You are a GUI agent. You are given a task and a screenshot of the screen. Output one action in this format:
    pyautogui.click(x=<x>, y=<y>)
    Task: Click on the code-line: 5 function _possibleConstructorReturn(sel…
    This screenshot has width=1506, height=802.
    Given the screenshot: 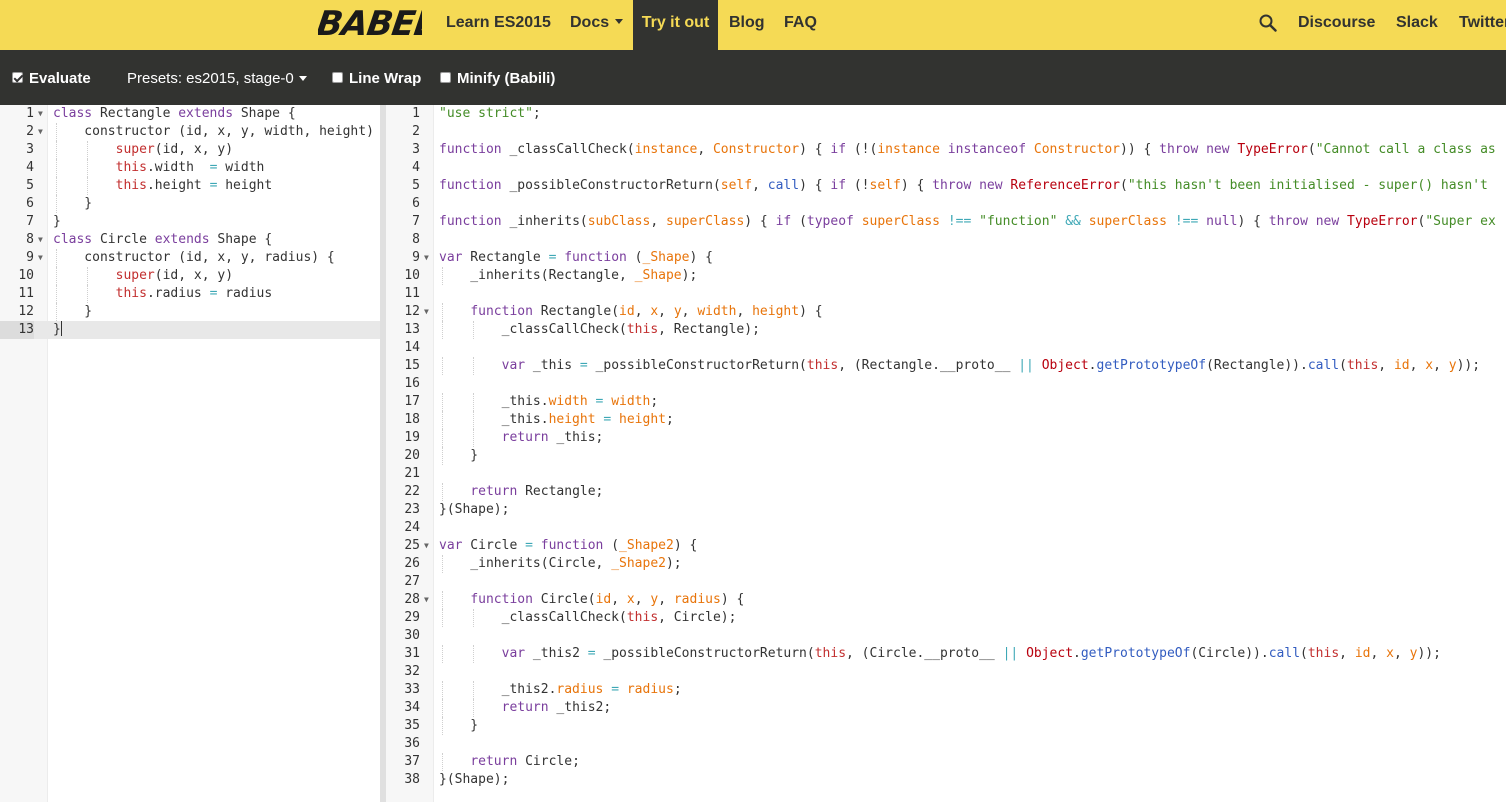 What is the action you would take?
    pyautogui.click(x=946, y=186)
    